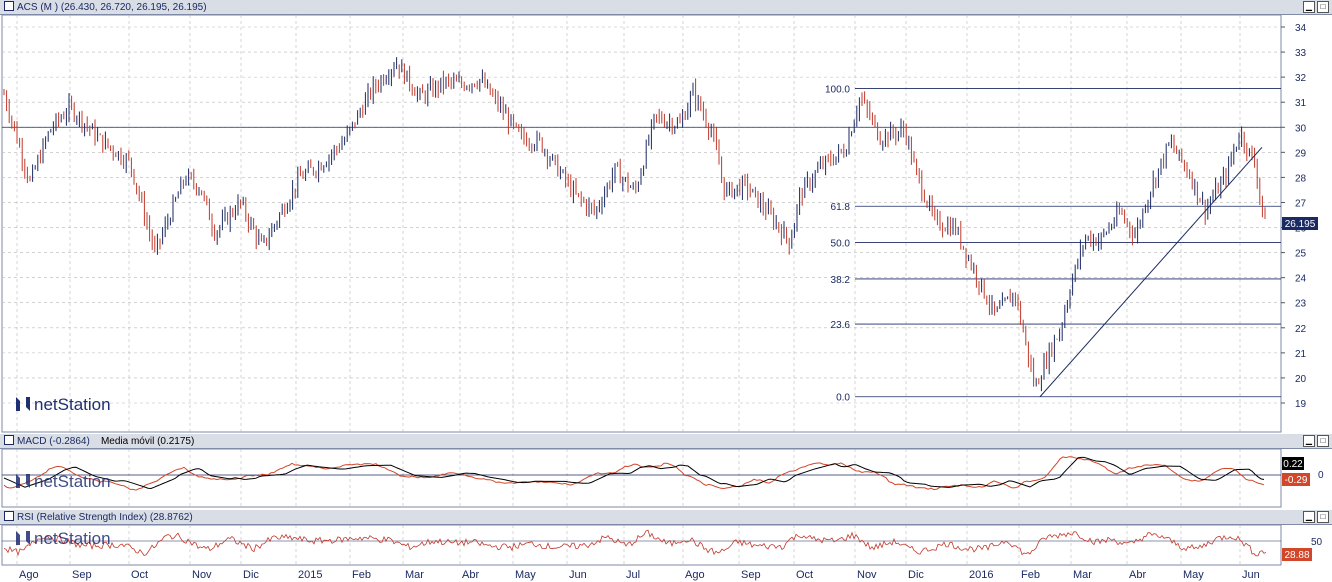 Image resolution: width=1332 pixels, height=582 pixels. I want to click on trendline-line, so click(1151, 272).